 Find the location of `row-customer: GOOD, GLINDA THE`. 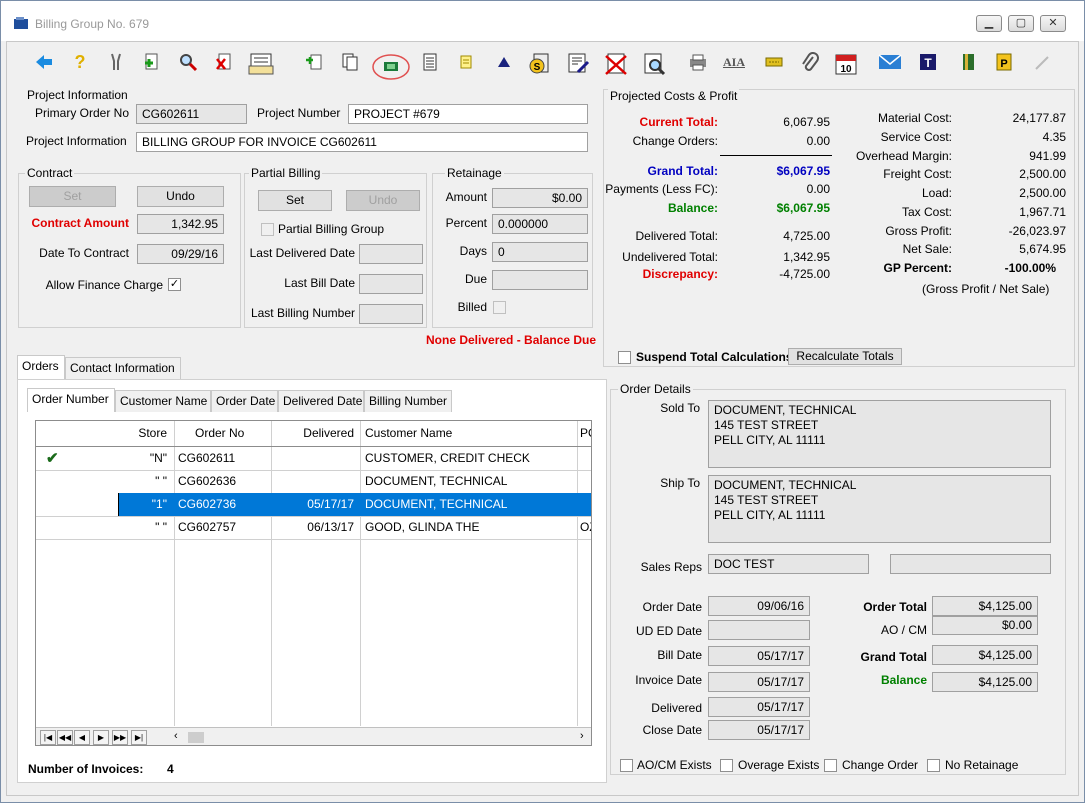

row-customer: GOOD, GLINDA THE is located at coordinates (422, 527).